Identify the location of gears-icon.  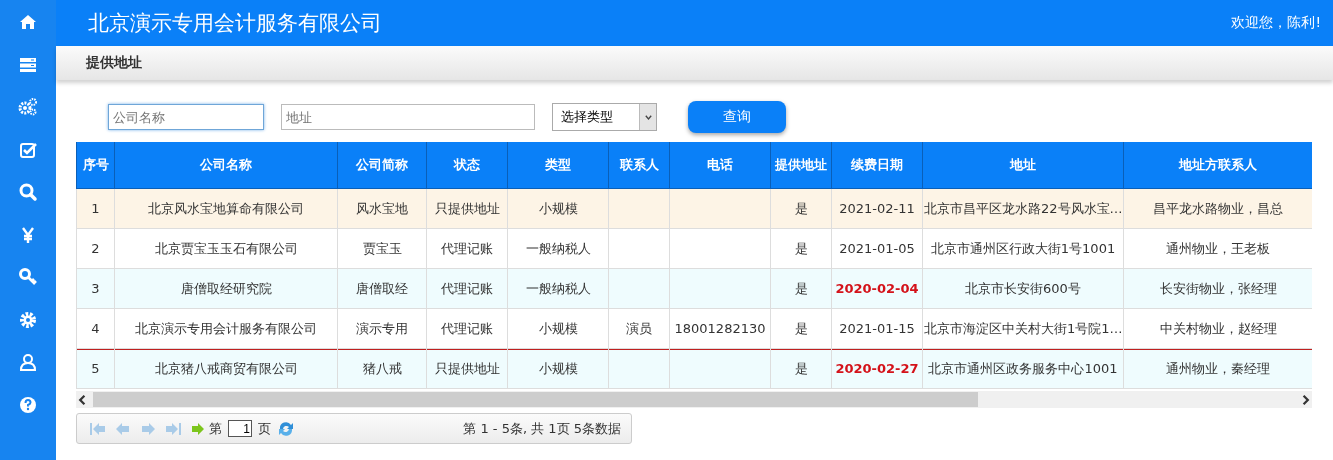
(28, 107).